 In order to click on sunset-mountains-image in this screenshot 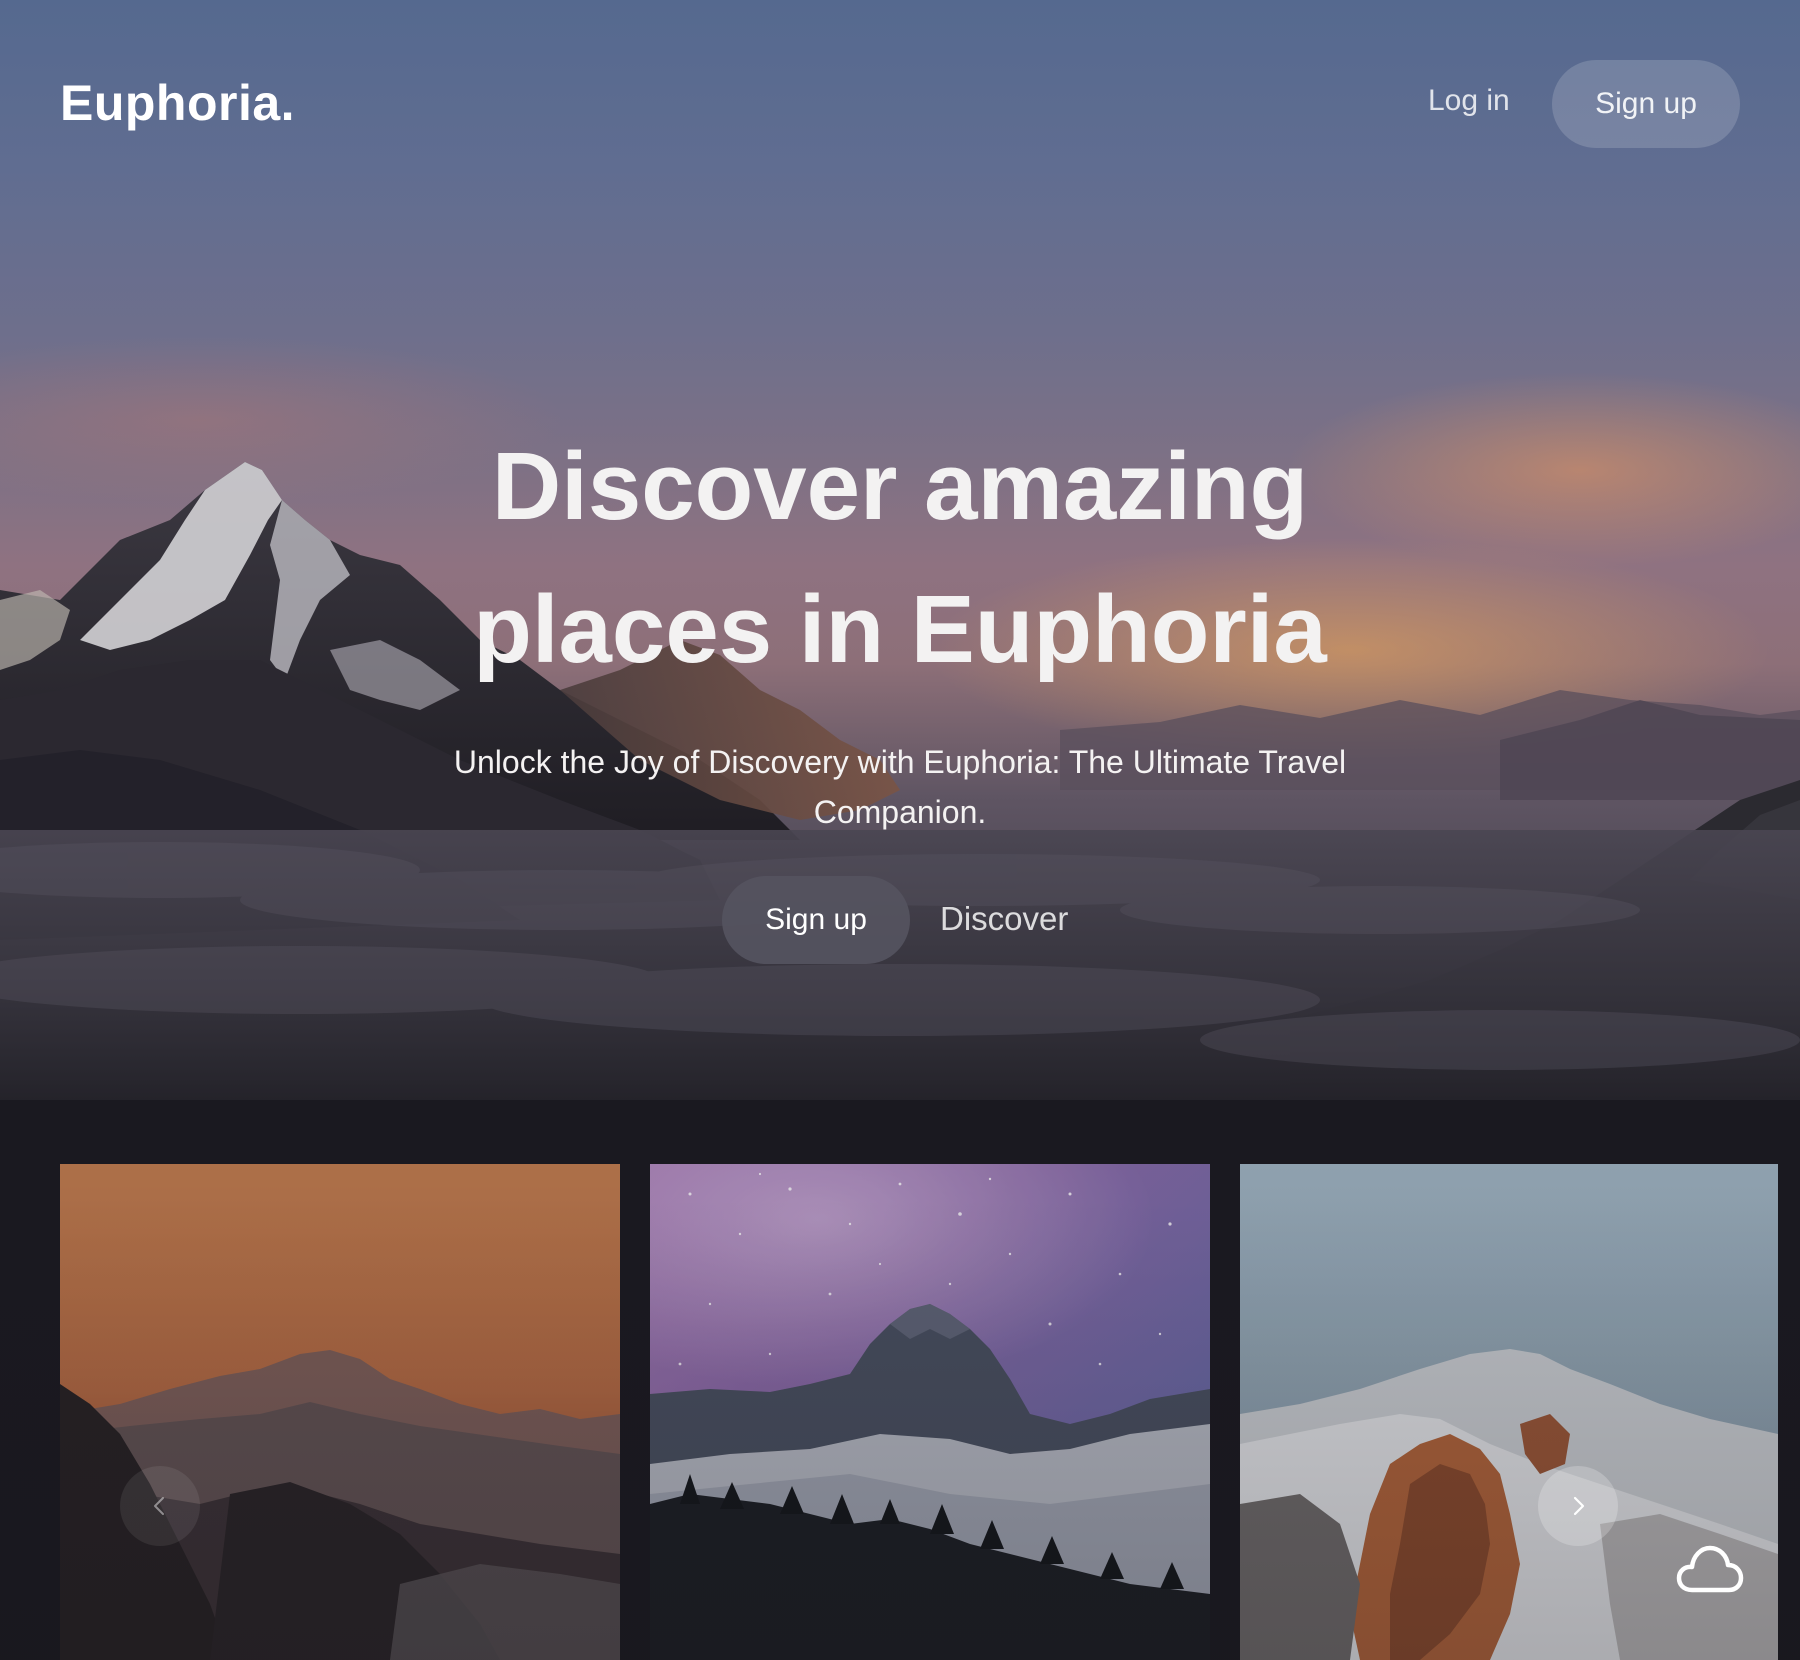, I will do `click(340, 1412)`.